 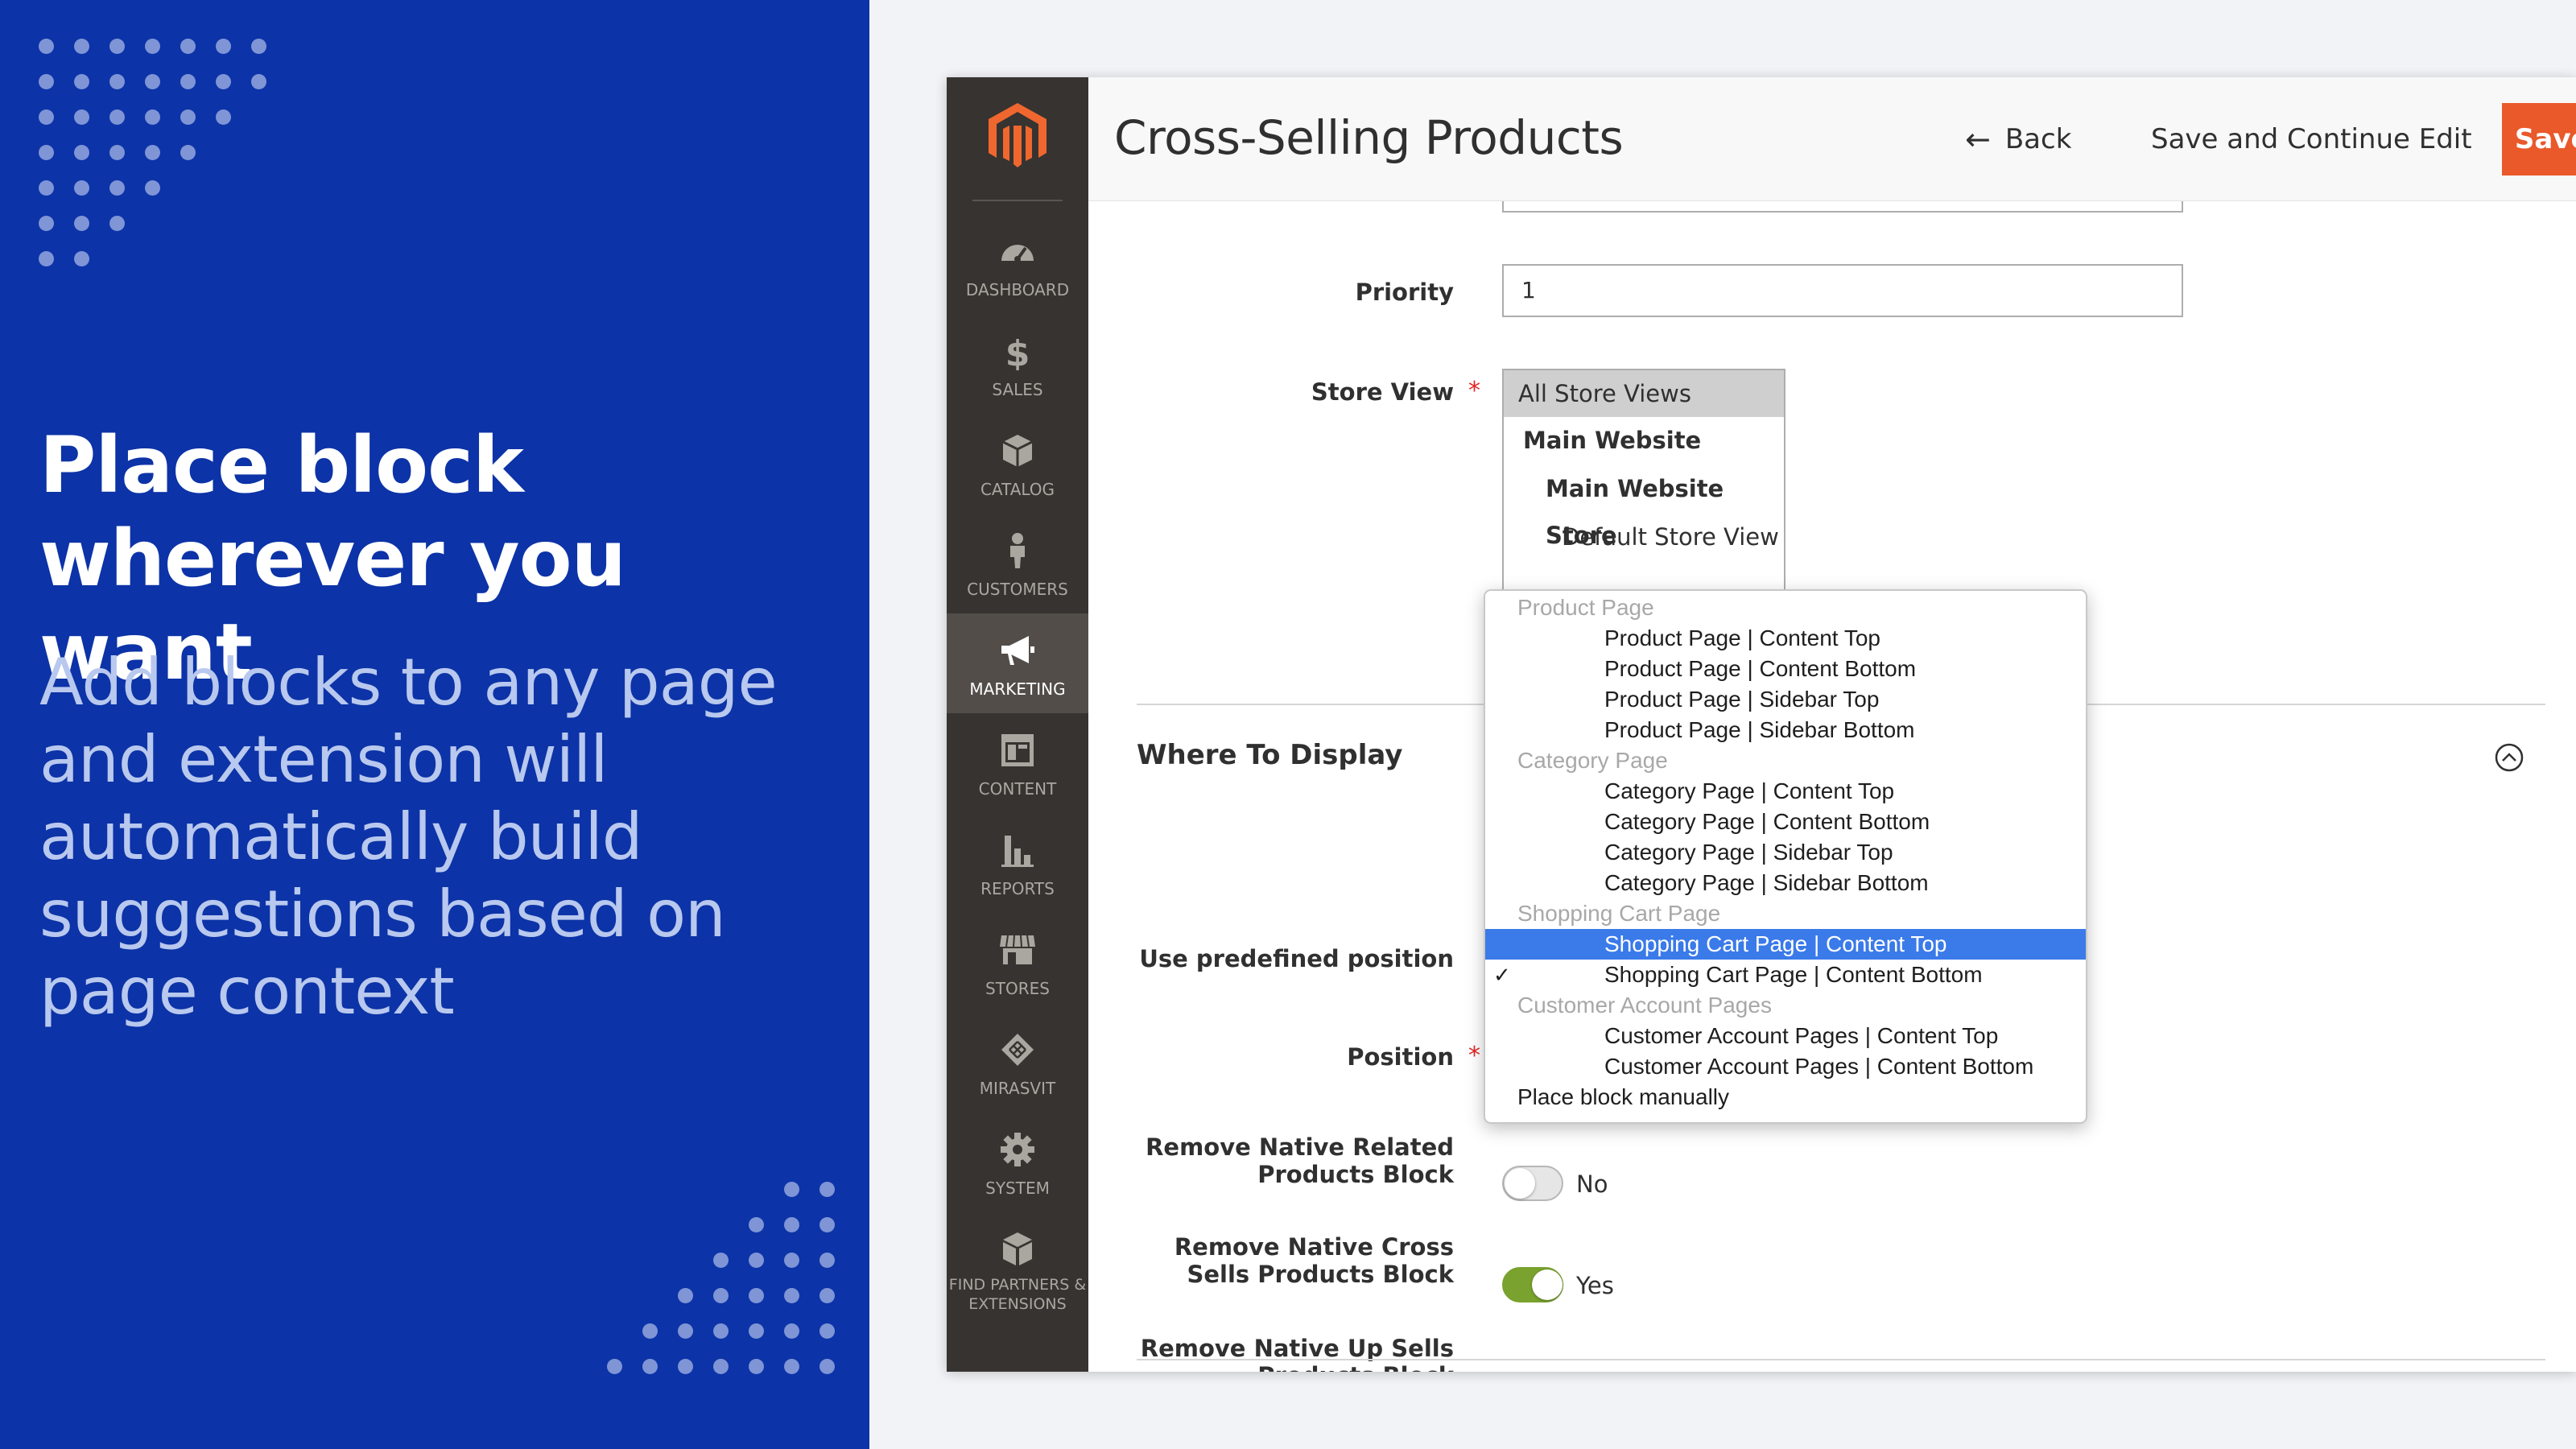 I want to click on save-and-continue-button: Save and Continue Edit, so click(x=2311, y=139).